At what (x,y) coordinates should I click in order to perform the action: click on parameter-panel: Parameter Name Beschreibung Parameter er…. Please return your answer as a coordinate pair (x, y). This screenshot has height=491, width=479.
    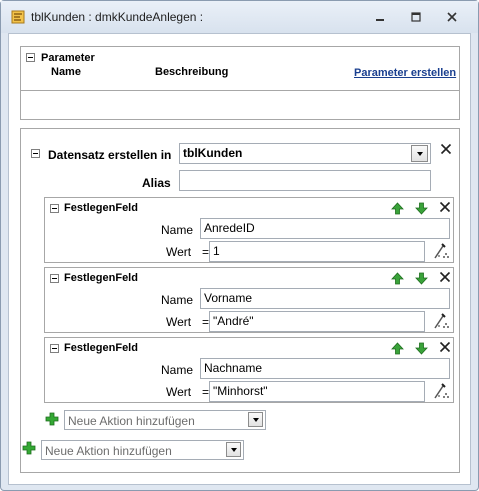
    Looking at the image, I should click on (240, 83).